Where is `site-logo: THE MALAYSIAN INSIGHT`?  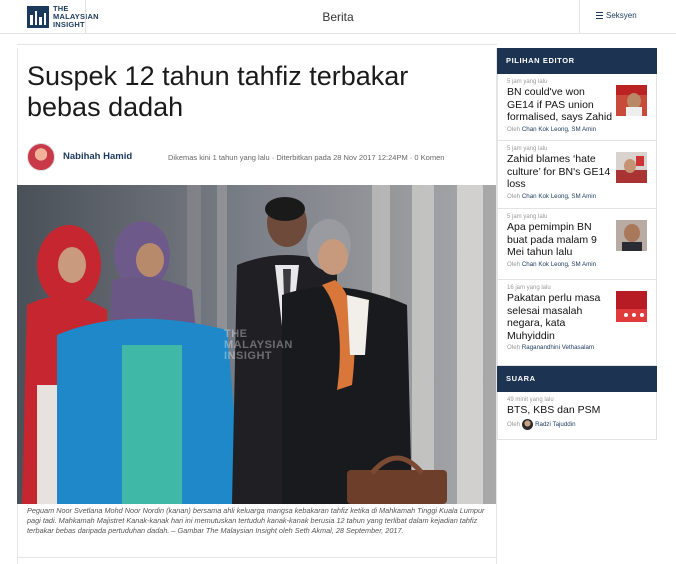
site-logo: THE MALAYSIAN INSIGHT is located at coordinates (63, 17).